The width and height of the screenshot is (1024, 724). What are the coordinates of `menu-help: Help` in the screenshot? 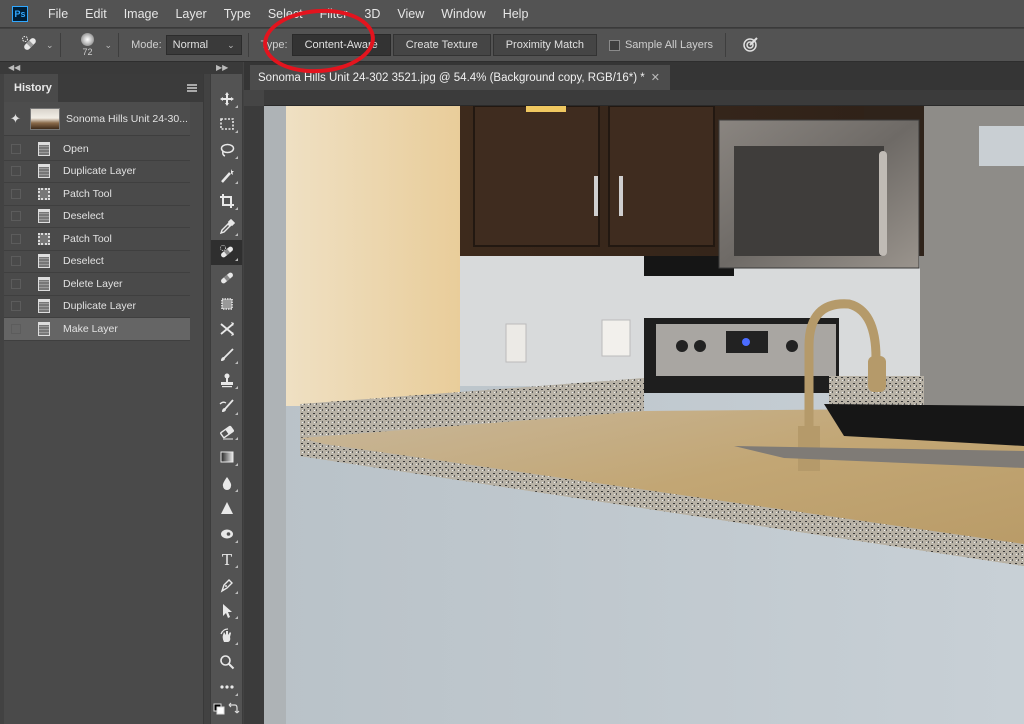 It's located at (516, 14).